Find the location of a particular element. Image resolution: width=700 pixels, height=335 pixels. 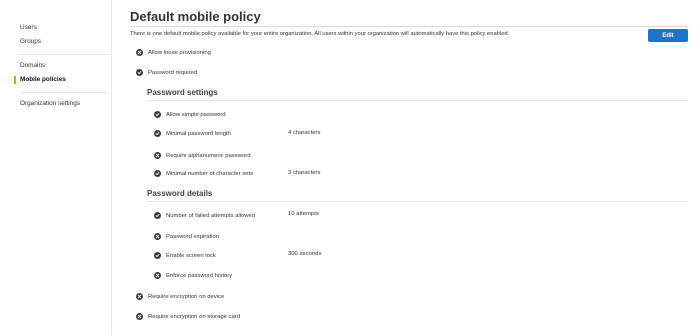

section-title-password-details: Password details is located at coordinates (180, 193).